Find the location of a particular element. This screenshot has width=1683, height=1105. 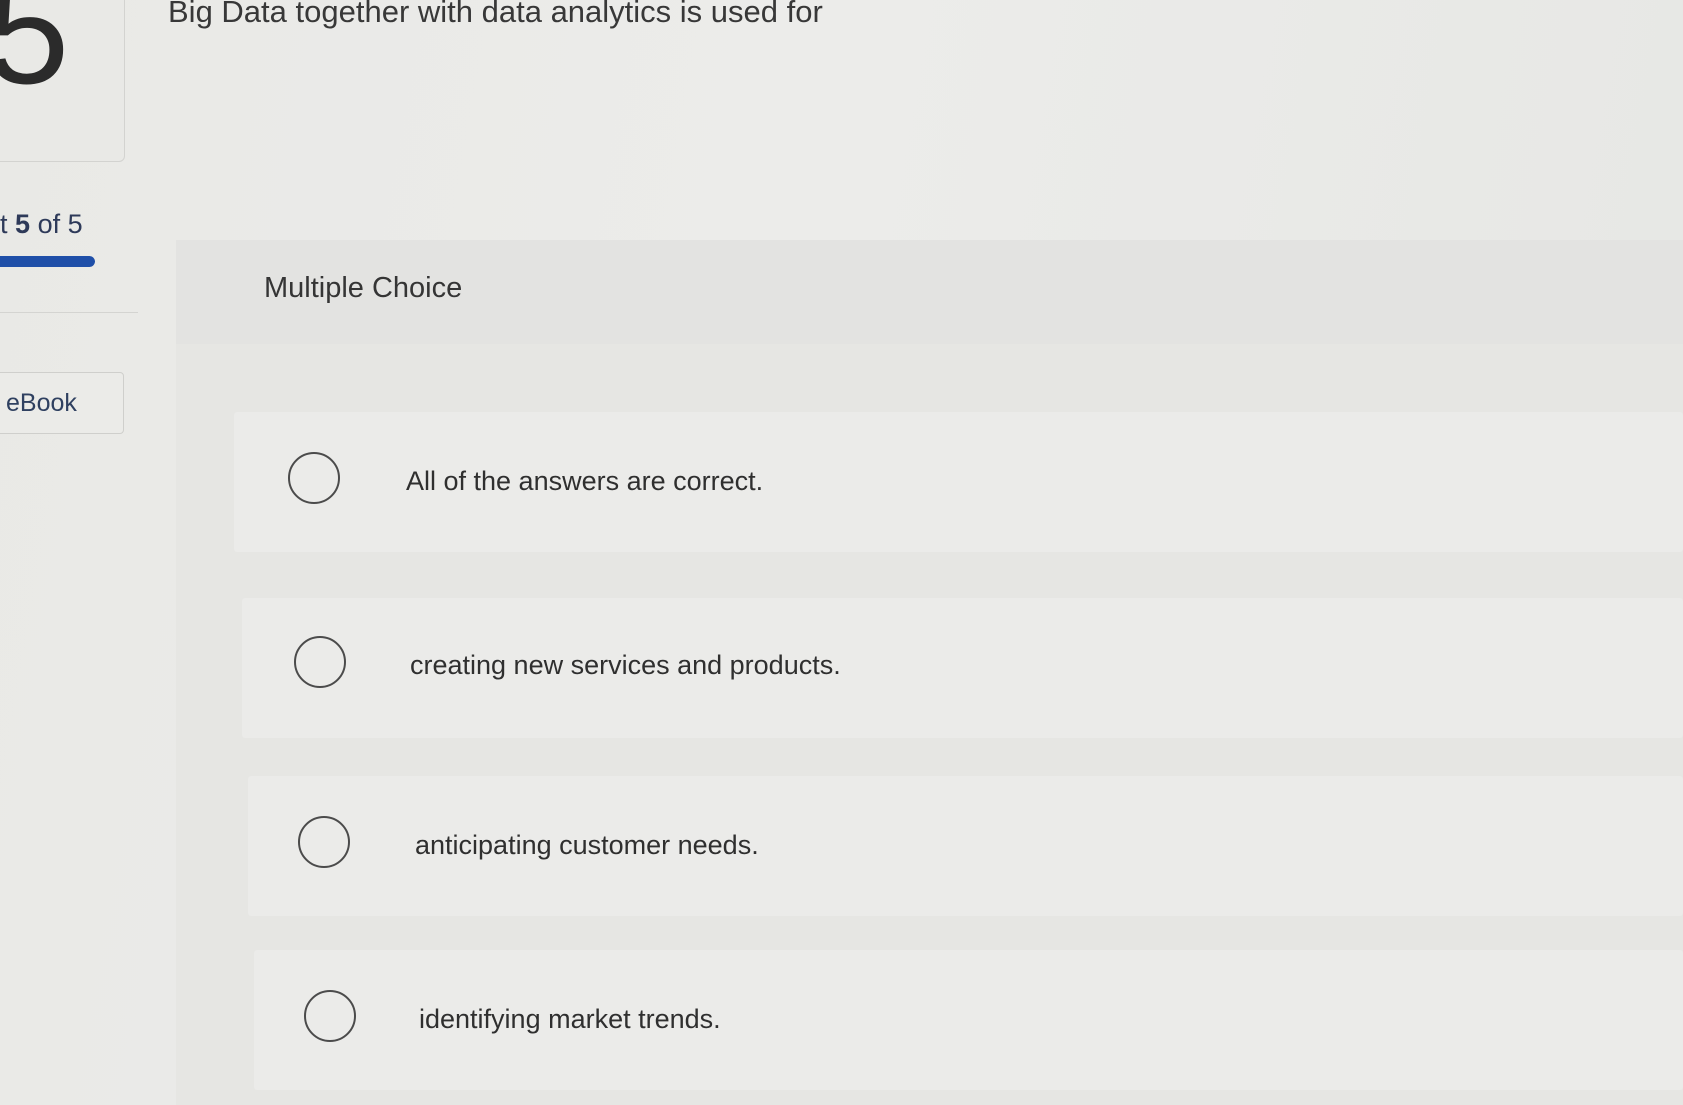

answer-label-2: creating new services and products. is located at coordinates (625, 665).